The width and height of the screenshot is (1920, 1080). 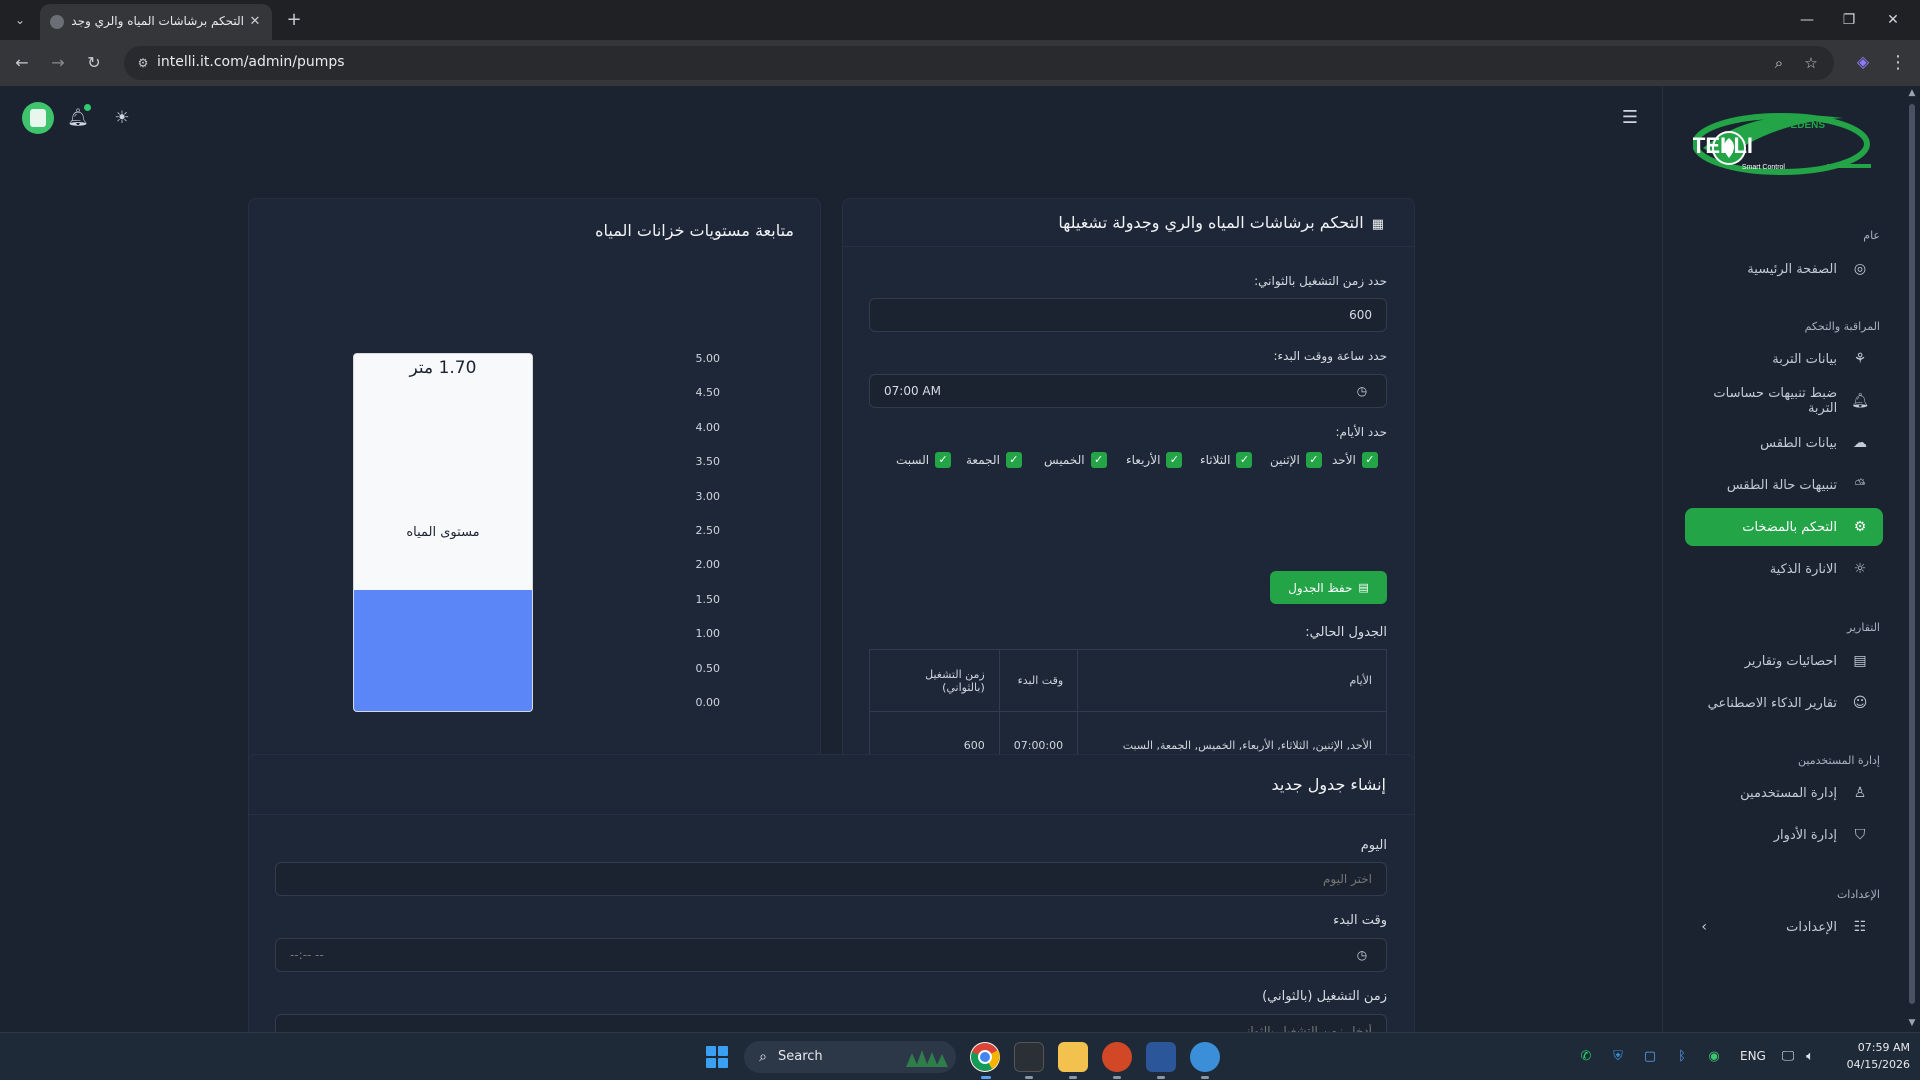 What do you see at coordinates (1714, 1057) in the screenshot?
I see `security-icon: ◉` at bounding box center [1714, 1057].